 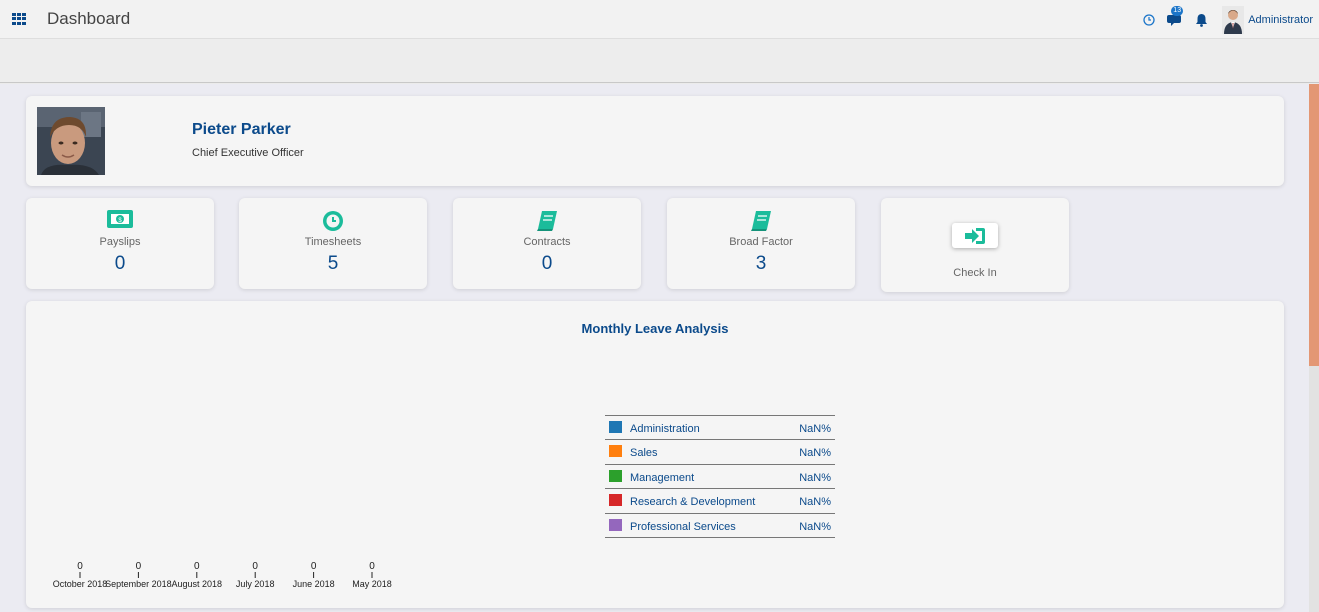 I want to click on broad-factor-label: Broad Factor, so click(x=761, y=242).